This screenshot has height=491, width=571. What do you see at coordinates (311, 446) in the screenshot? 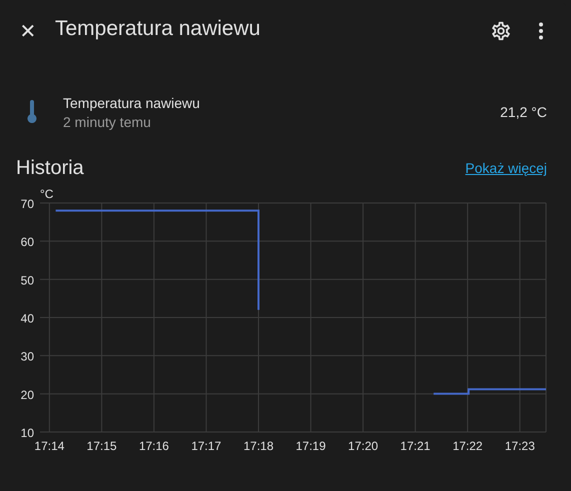
I see `axis-label: 17:19` at bounding box center [311, 446].